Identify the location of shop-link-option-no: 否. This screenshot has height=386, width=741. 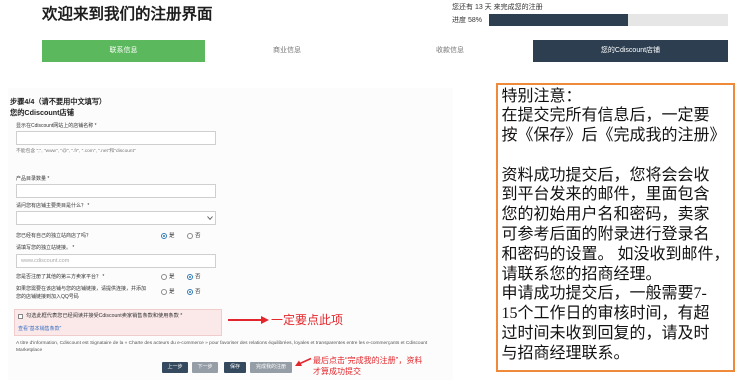
(198, 291).